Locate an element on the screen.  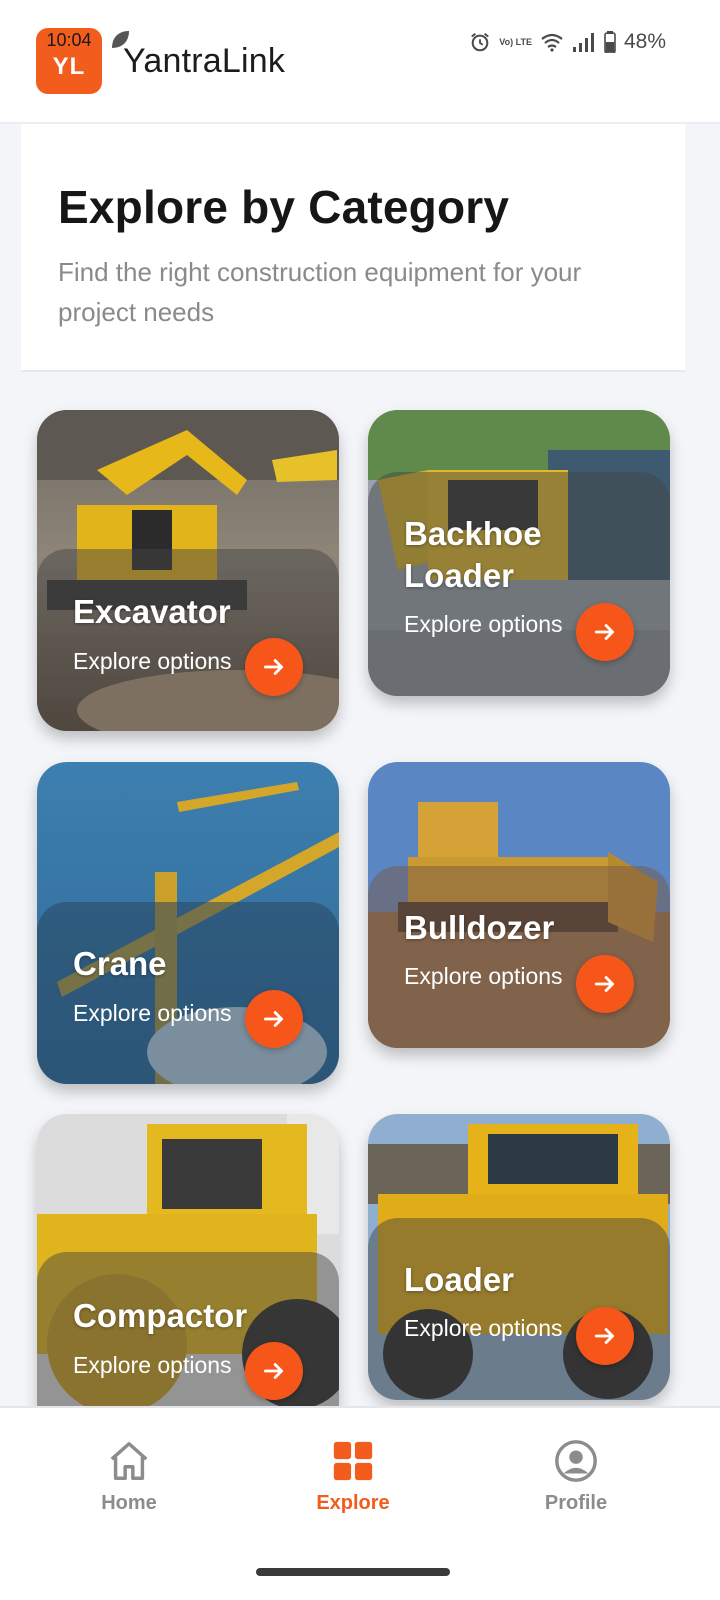
category-card-excavator: Excavator Explore options is located at coordinates (188, 570).